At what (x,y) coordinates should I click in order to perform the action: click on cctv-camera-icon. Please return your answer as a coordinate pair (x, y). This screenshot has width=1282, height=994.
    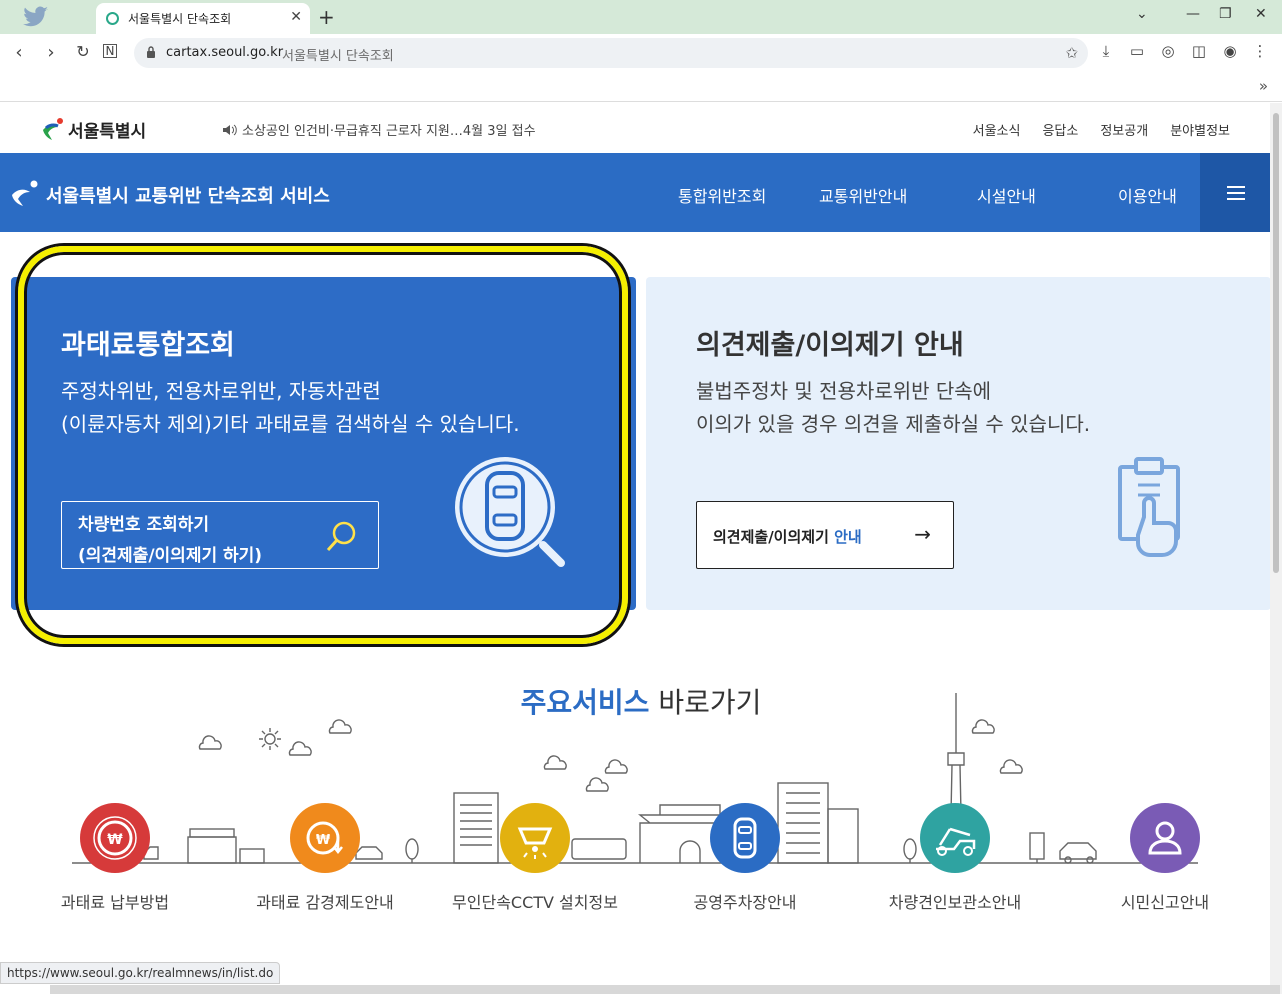
    Looking at the image, I should click on (535, 838).